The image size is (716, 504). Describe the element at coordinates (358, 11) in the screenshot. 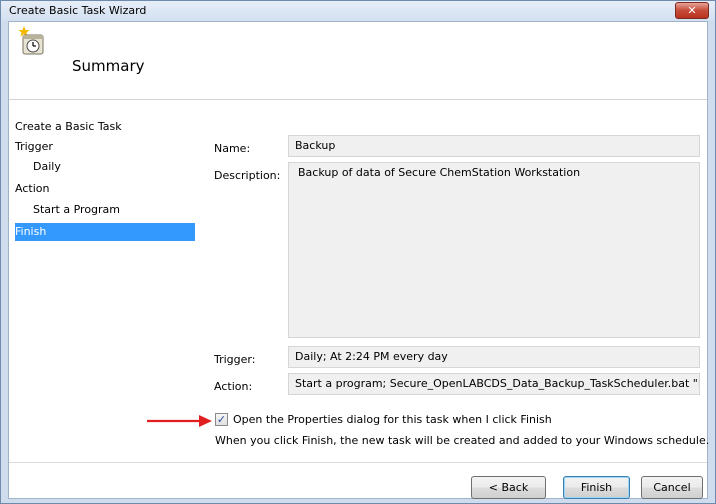

I see `title-bar: Create Basic Task Wizard ✕` at that location.